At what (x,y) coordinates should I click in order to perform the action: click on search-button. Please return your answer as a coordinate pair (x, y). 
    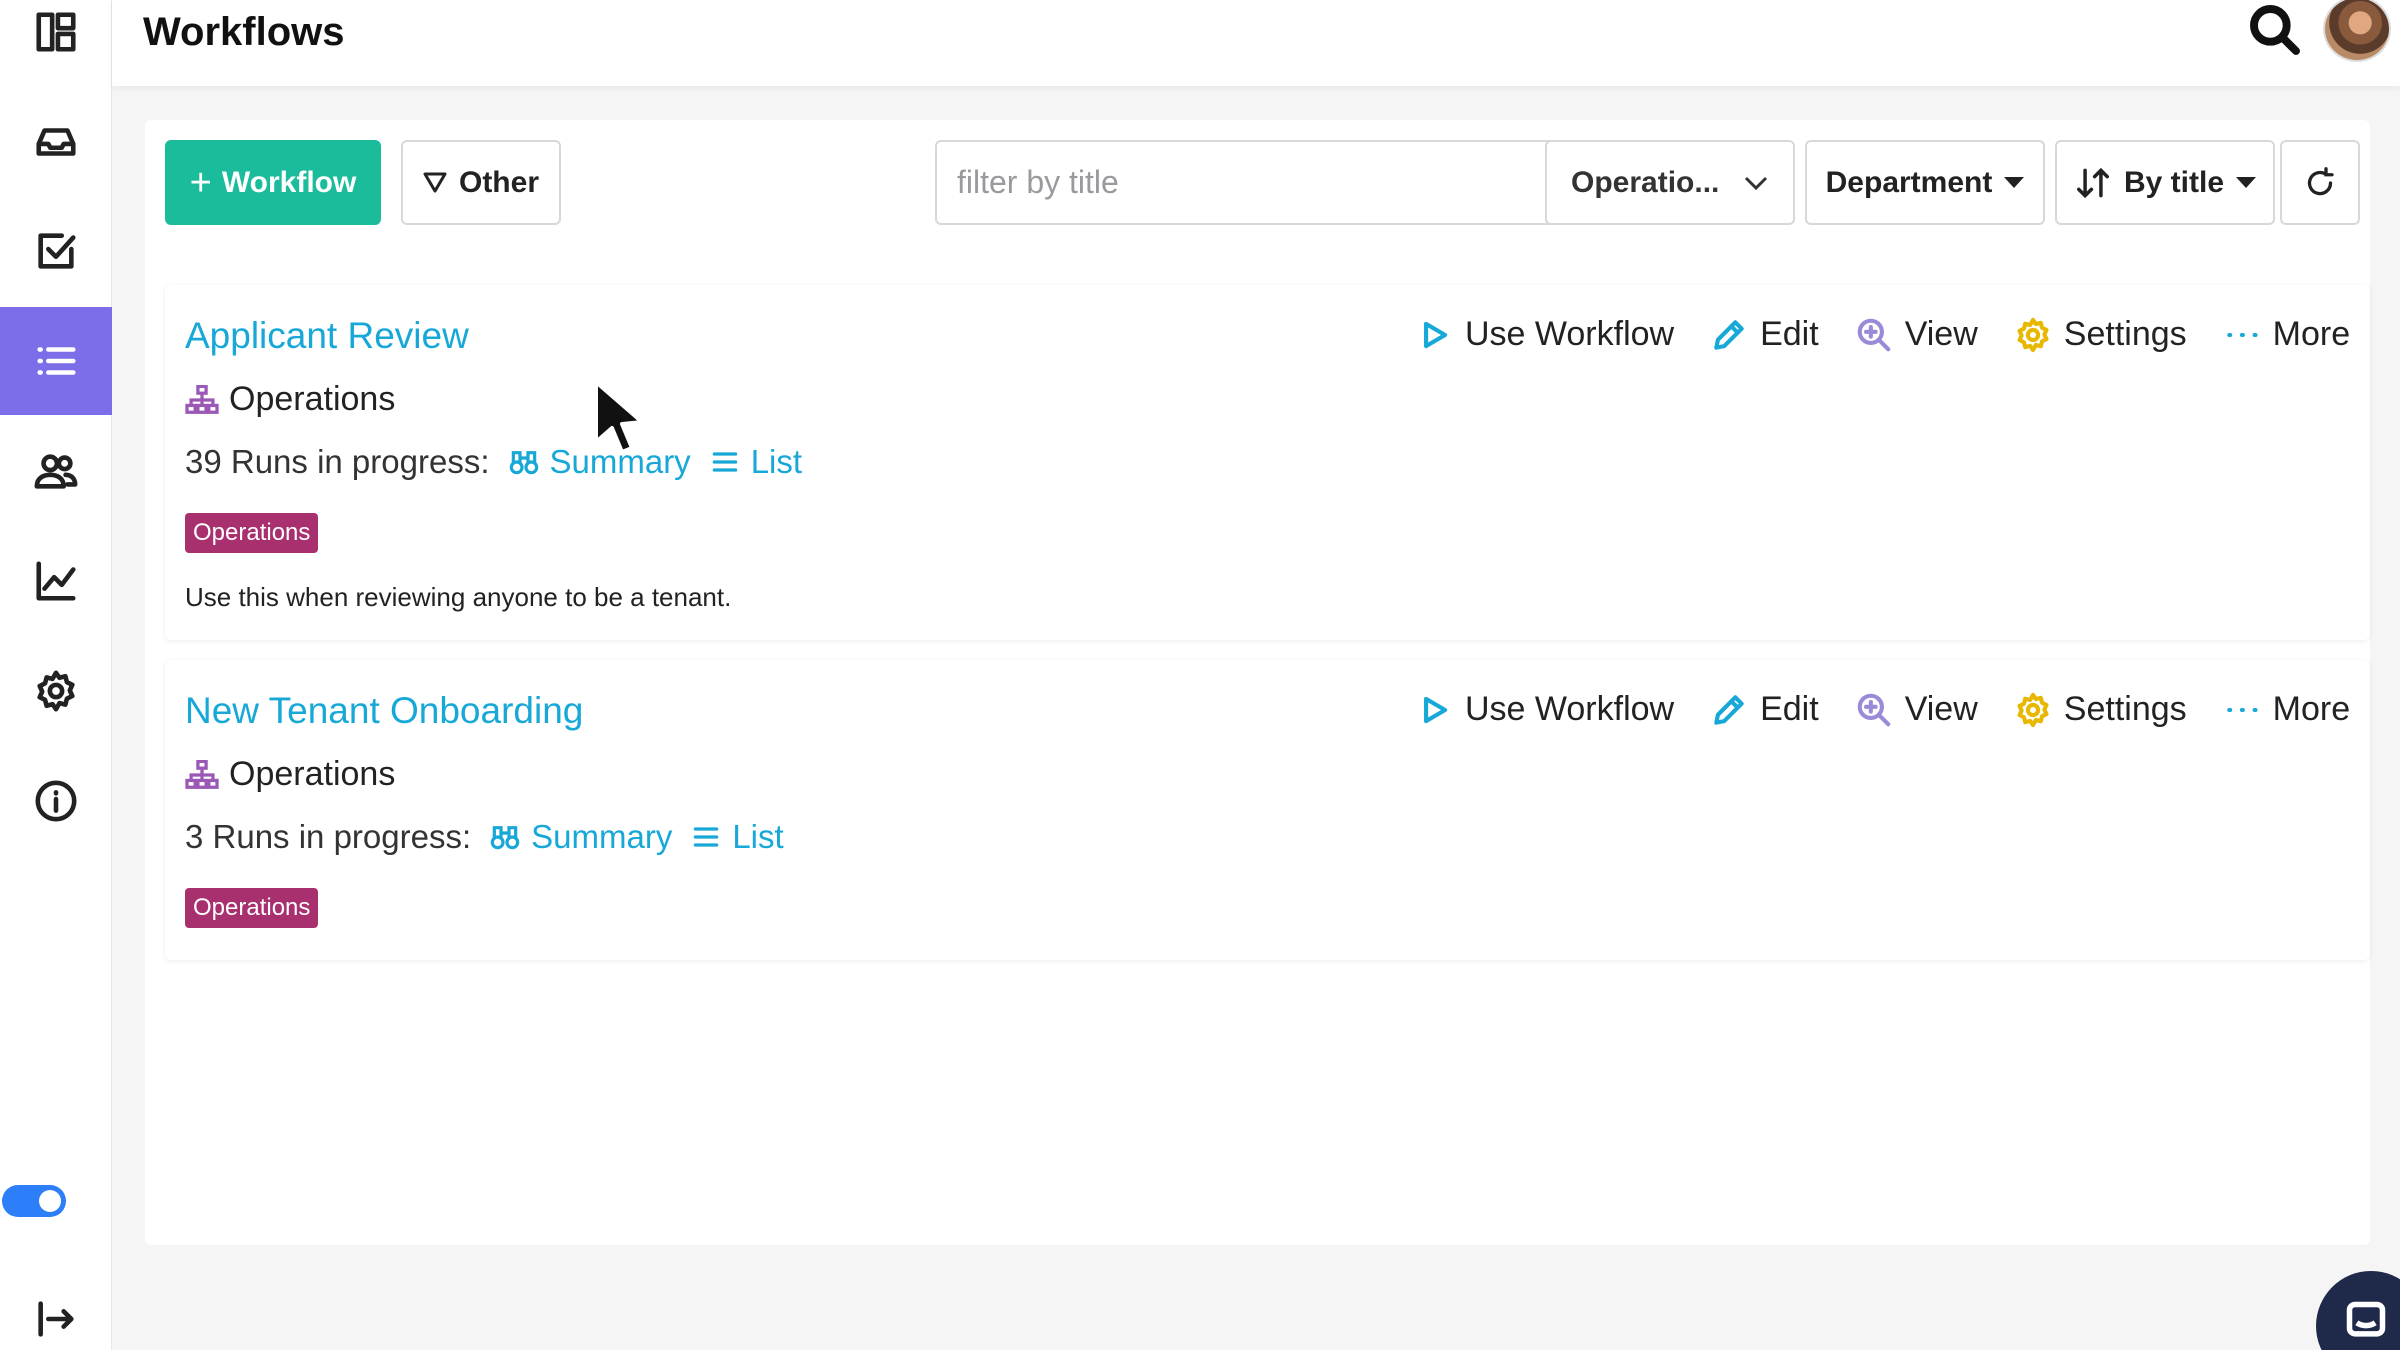
    Looking at the image, I should click on (2277, 32).